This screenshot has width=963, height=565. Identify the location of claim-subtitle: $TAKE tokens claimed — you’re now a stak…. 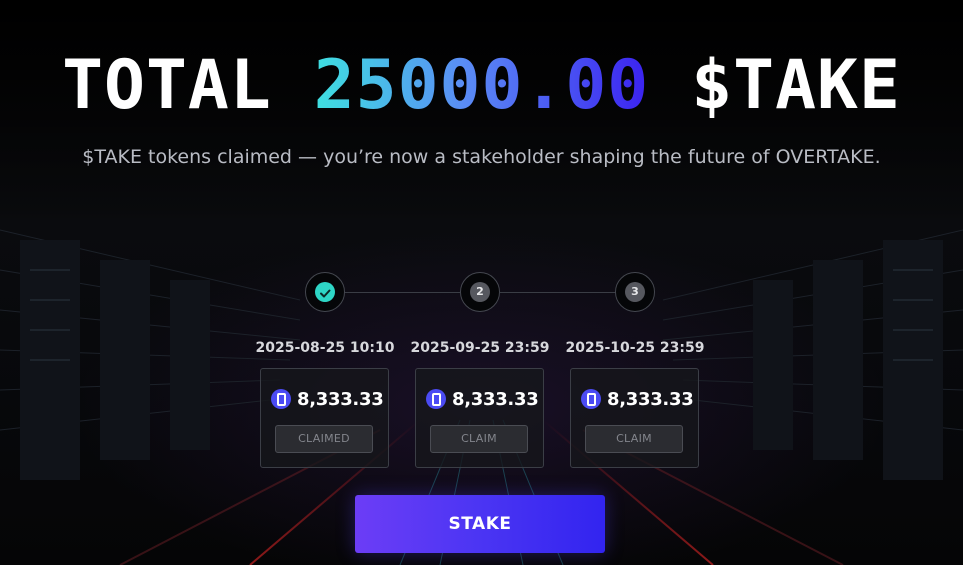
(481, 157).